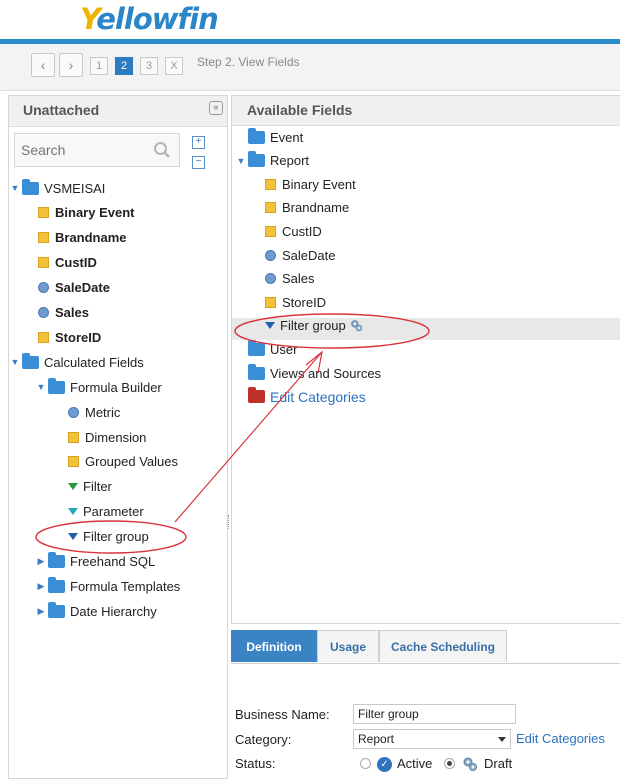 The width and height of the screenshot is (620, 779). I want to click on available-tree-label: StoreID, so click(304, 302).